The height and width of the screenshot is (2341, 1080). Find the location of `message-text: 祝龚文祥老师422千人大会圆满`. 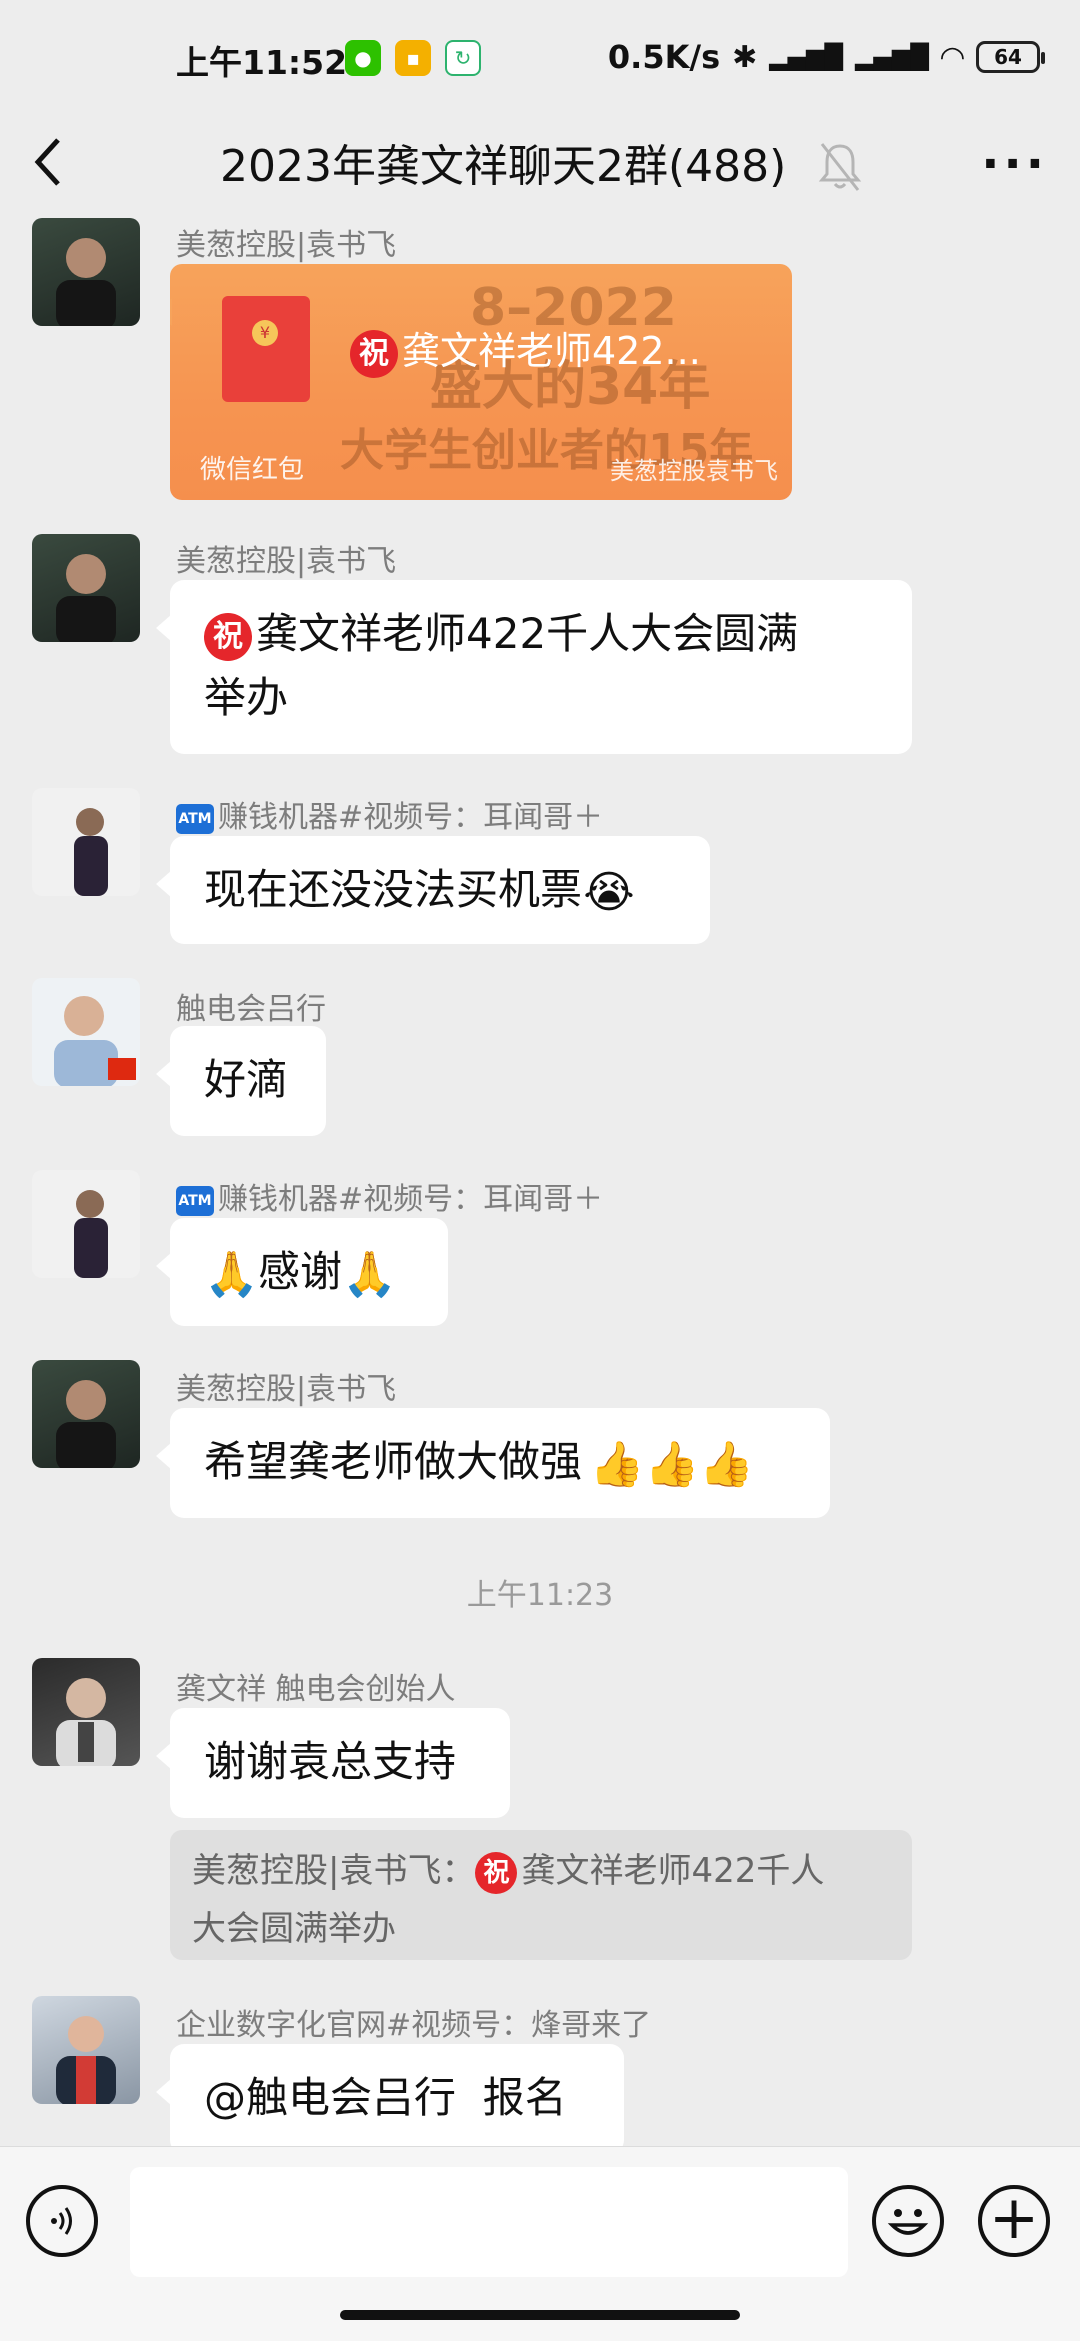

message-text: 祝龚文祥老师422千人大会圆满 is located at coordinates (541, 634).